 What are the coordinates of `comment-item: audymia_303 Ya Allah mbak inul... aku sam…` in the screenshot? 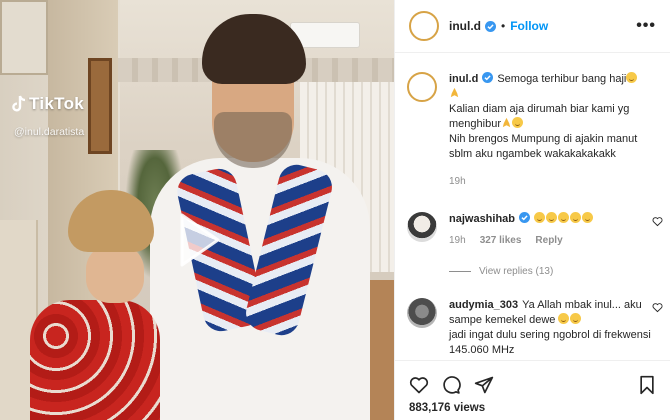 It's located at (535, 328).